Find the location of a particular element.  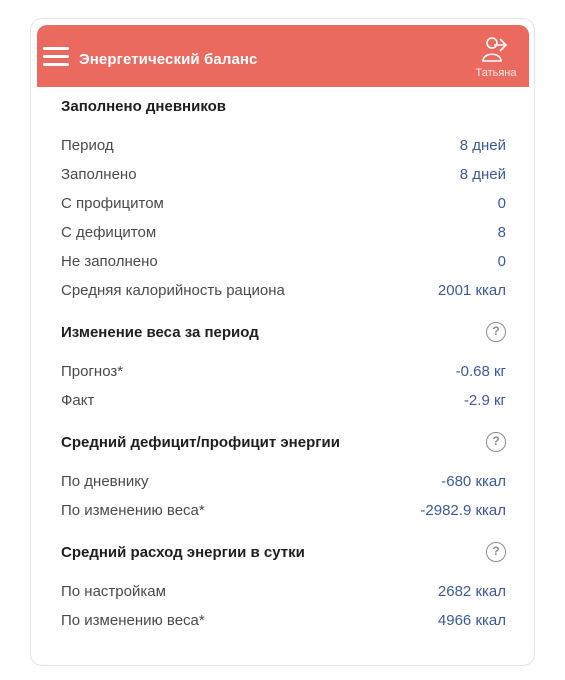

stat-label: Средняя калорийность рациона is located at coordinates (173, 290).